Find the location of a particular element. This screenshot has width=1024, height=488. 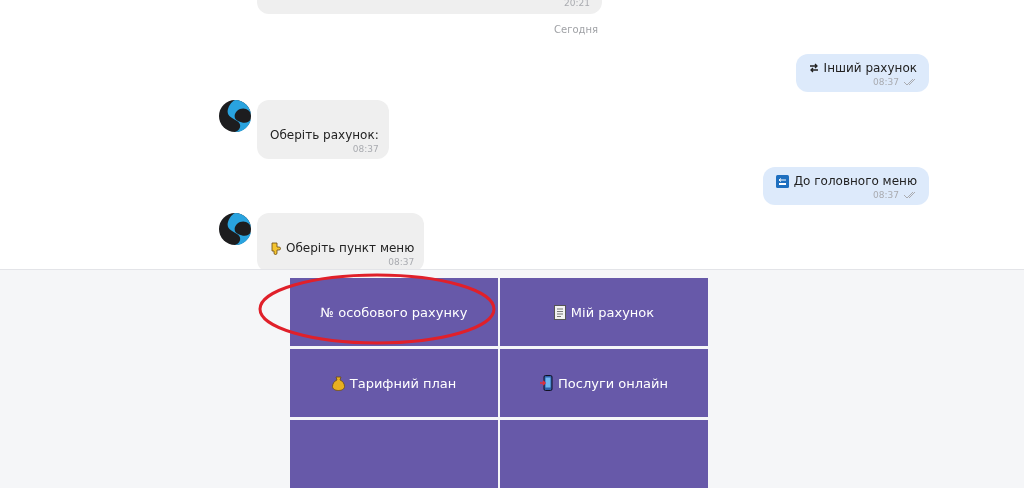

message-time: 20:21 is located at coordinates (577, 4).